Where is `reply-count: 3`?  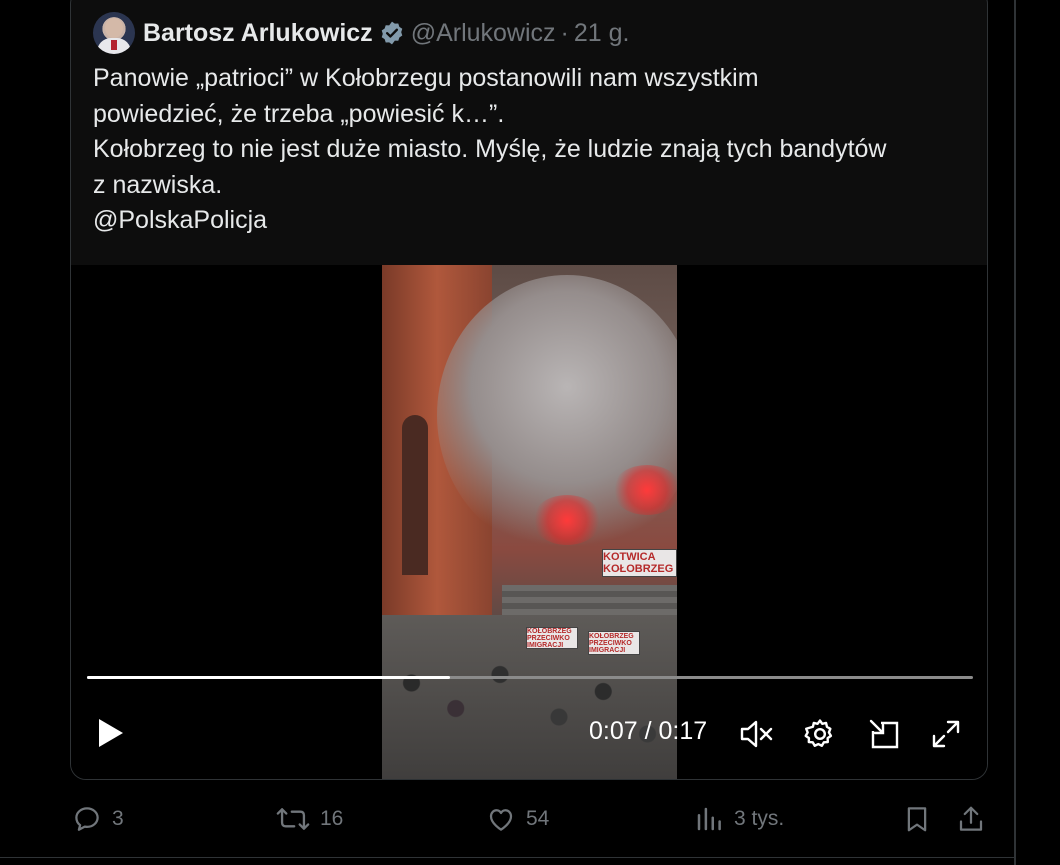 reply-count: 3 is located at coordinates (118, 818).